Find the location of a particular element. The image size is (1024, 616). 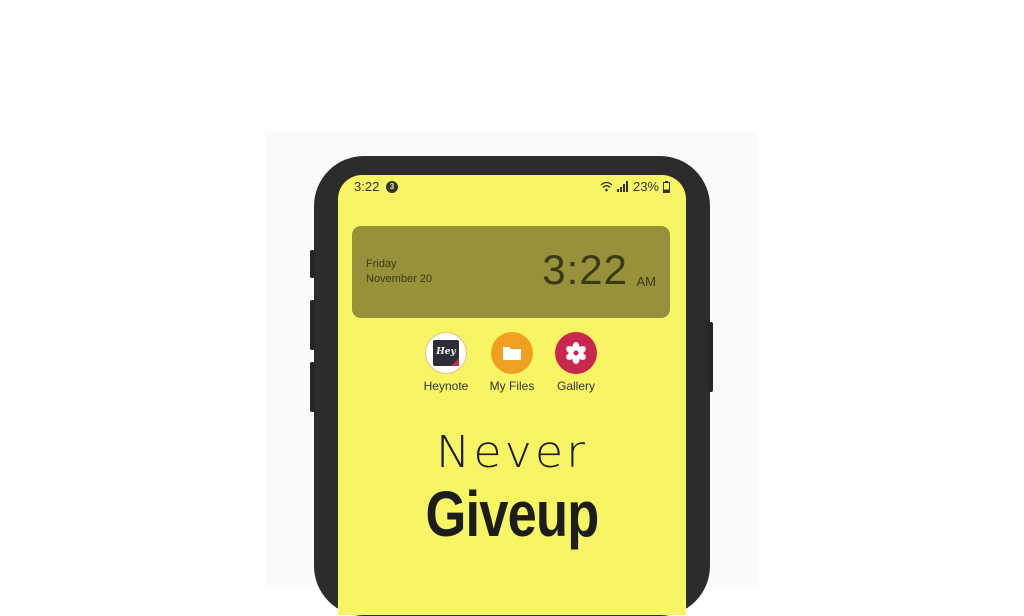

battery-icon is located at coordinates (666, 186).